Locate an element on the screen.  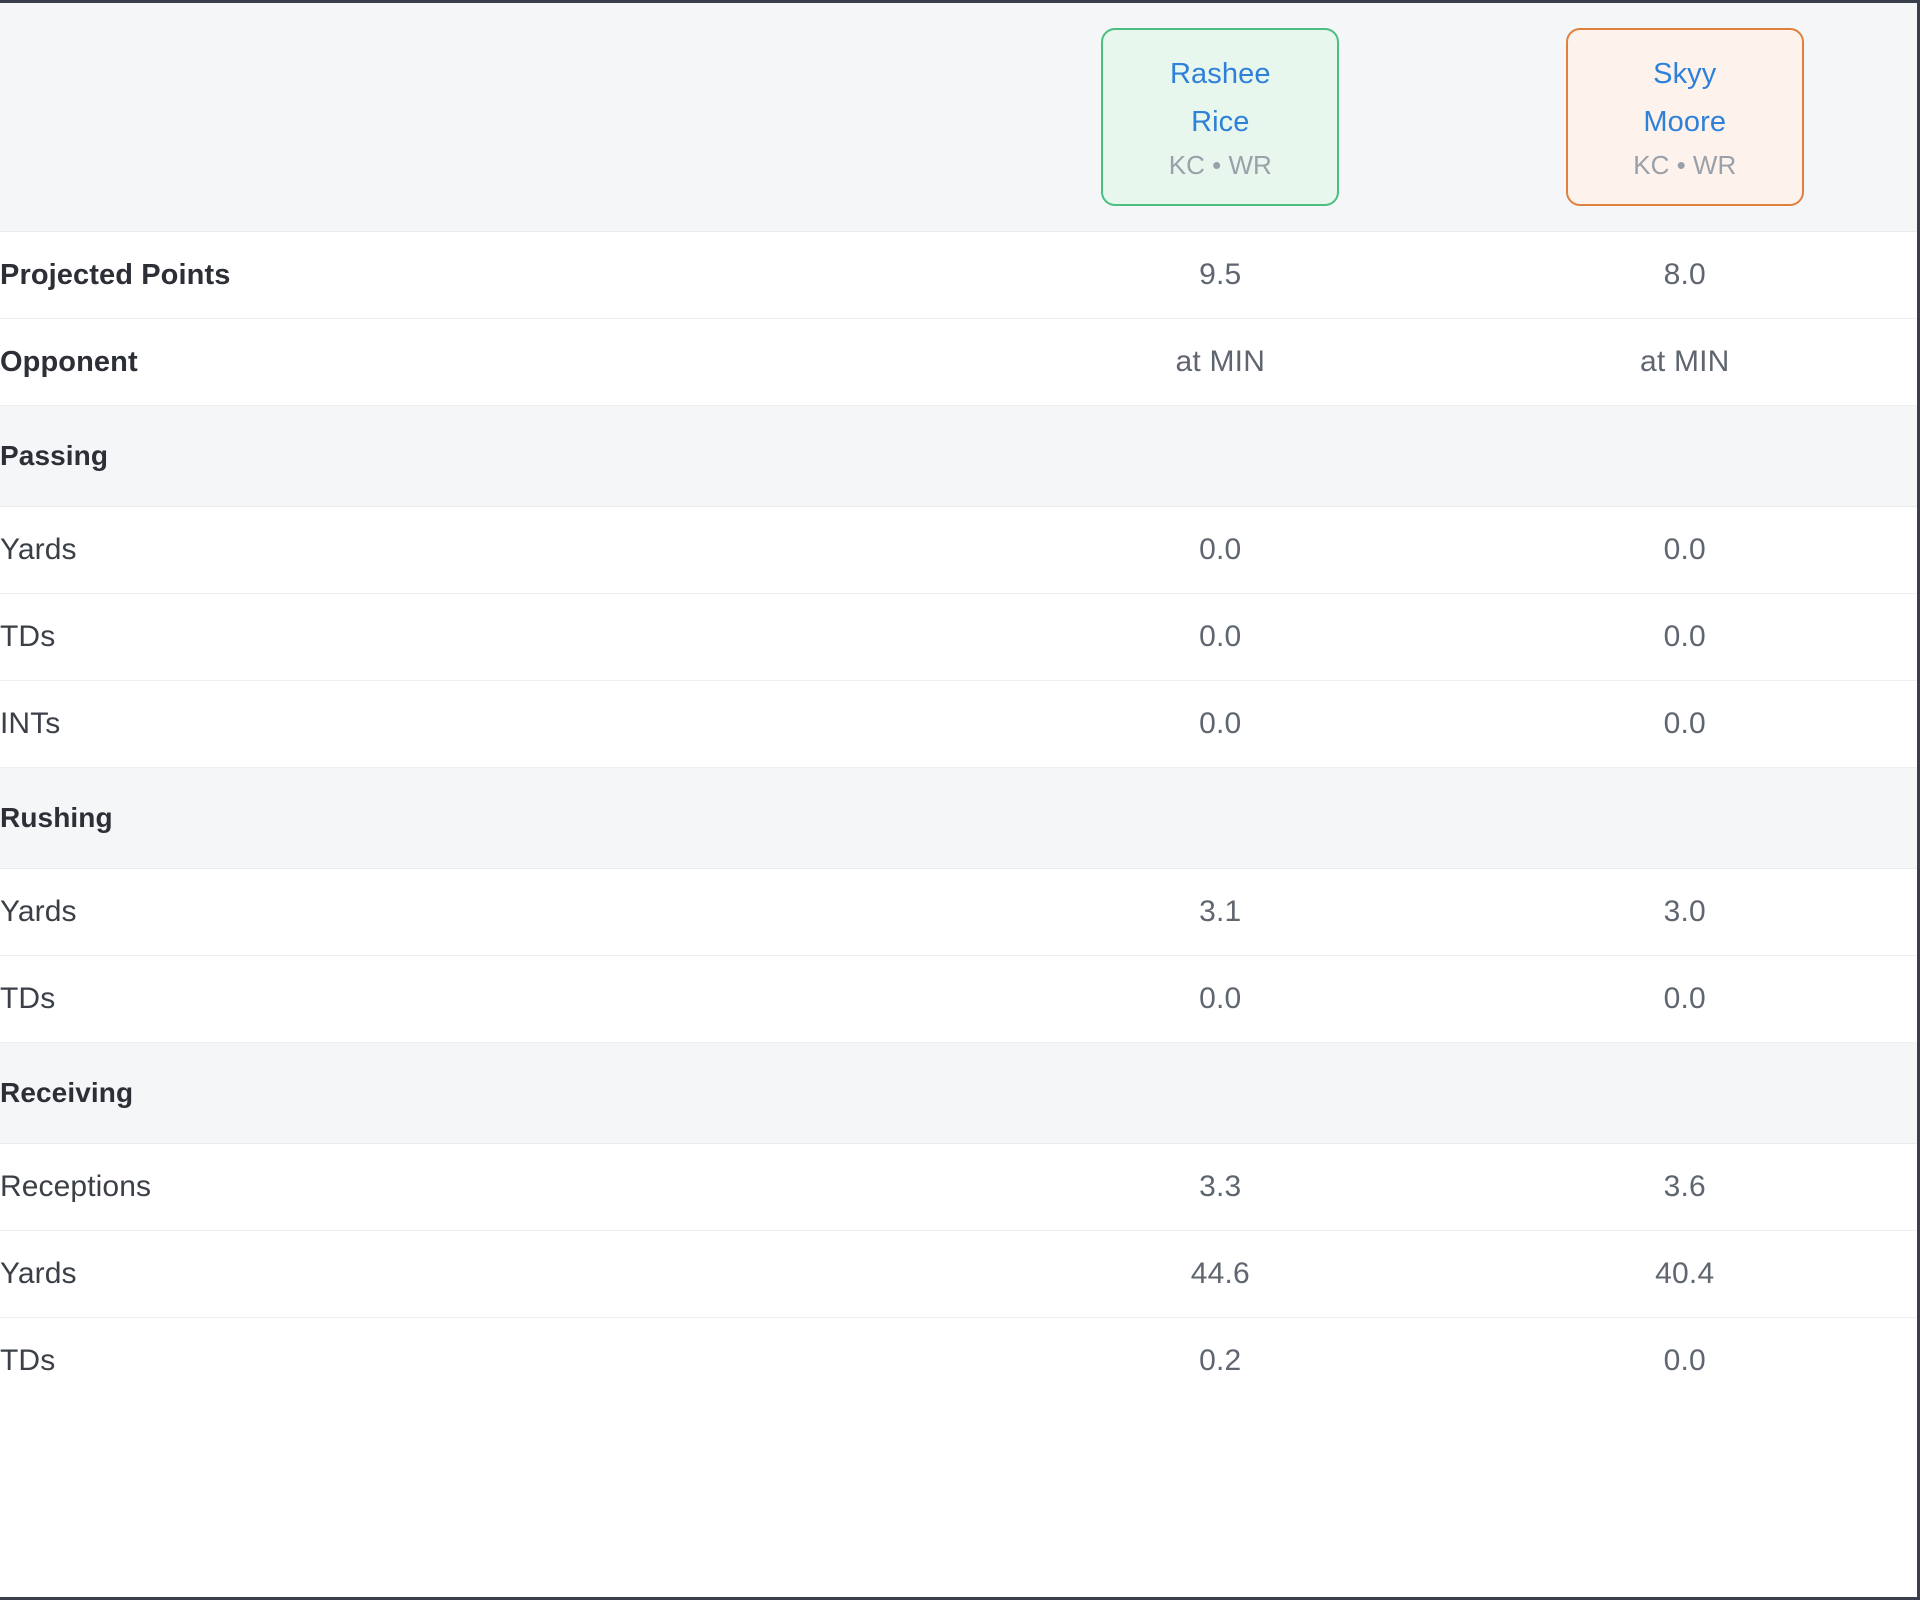
table-row: Receptions 3.3 3.6 is located at coordinates (958, 1187).